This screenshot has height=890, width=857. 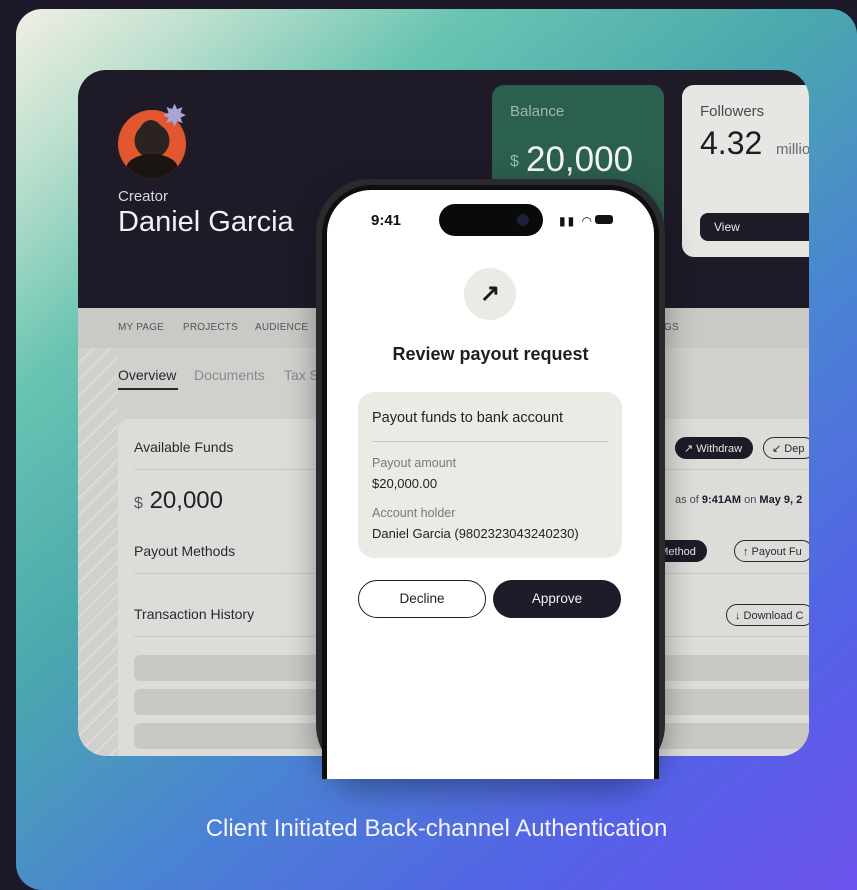 What do you see at coordinates (143, 196) in the screenshot?
I see `creator-label: Creator` at bounding box center [143, 196].